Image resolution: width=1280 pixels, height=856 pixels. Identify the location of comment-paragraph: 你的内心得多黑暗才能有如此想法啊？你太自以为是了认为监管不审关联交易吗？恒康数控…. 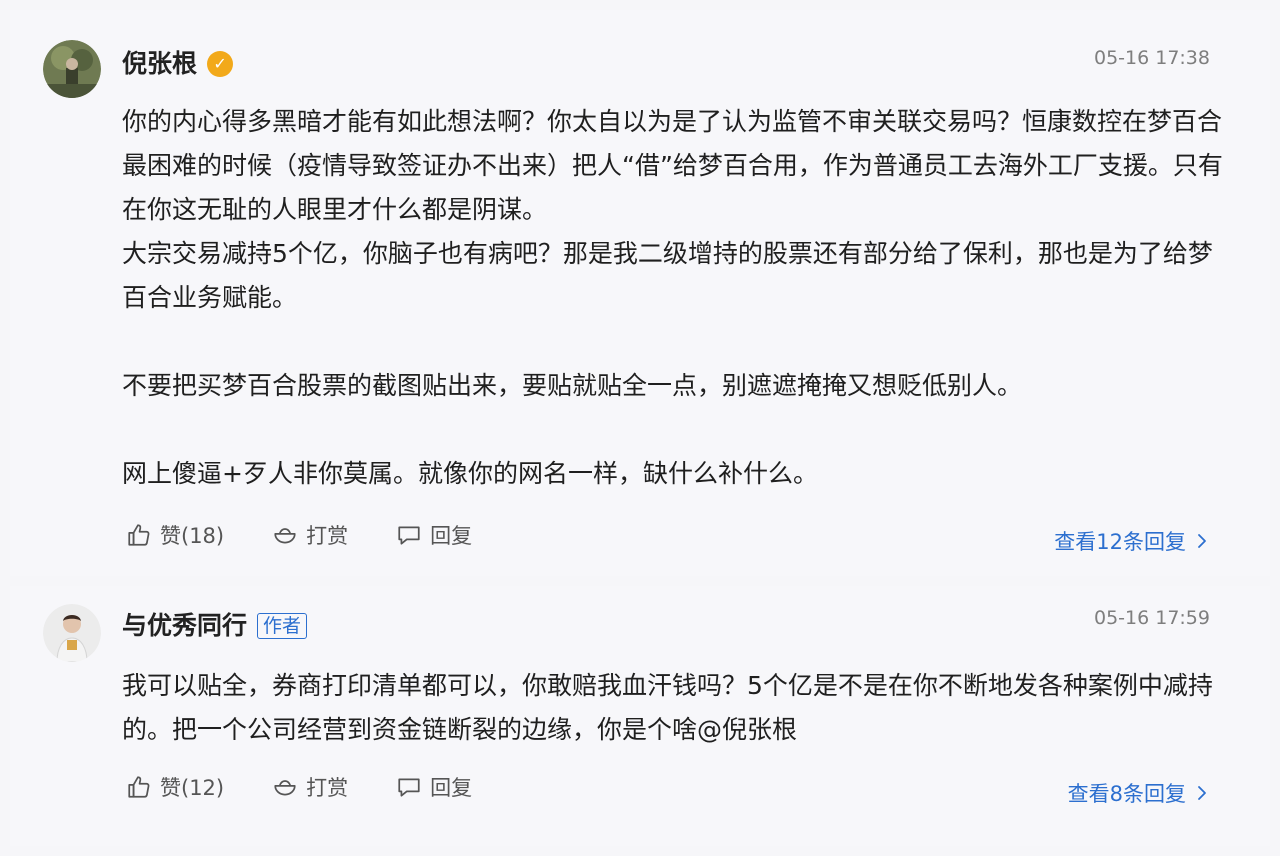
(672, 165).